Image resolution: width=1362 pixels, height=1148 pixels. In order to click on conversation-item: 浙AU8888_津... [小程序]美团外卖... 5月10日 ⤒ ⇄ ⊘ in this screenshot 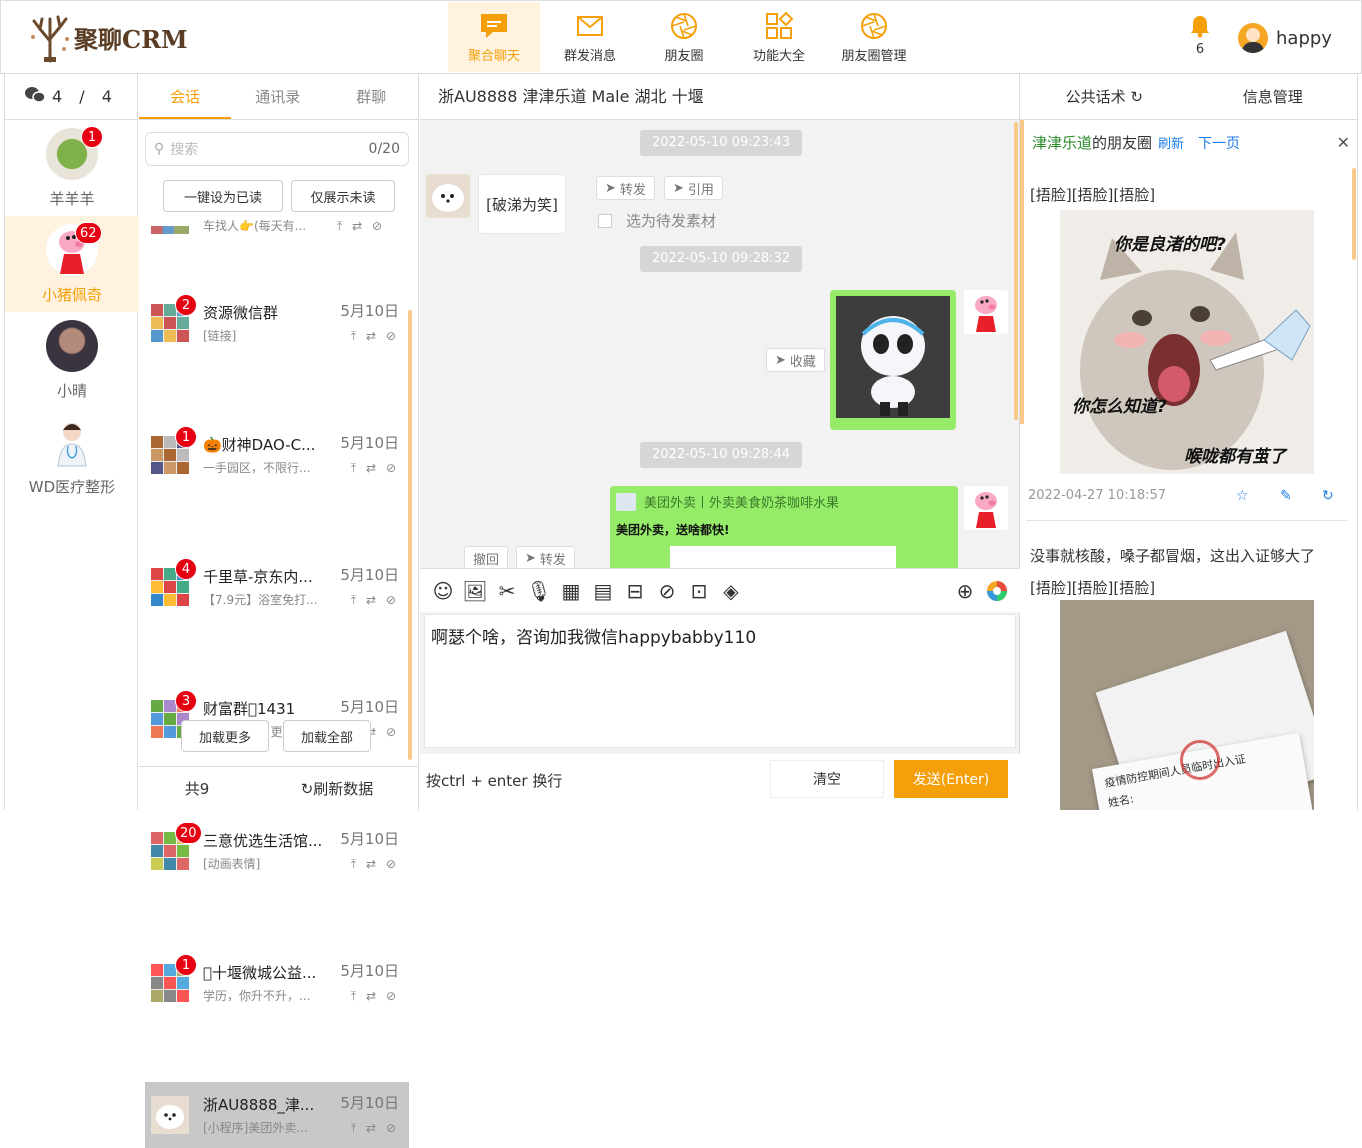, I will do `click(277, 1115)`.